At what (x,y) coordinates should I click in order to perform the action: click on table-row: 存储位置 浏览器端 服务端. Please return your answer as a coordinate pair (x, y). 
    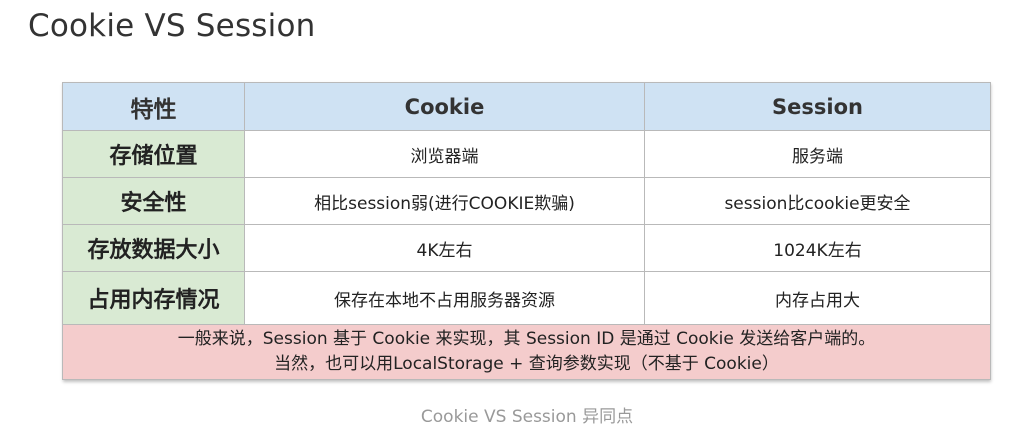
    Looking at the image, I should click on (526, 154).